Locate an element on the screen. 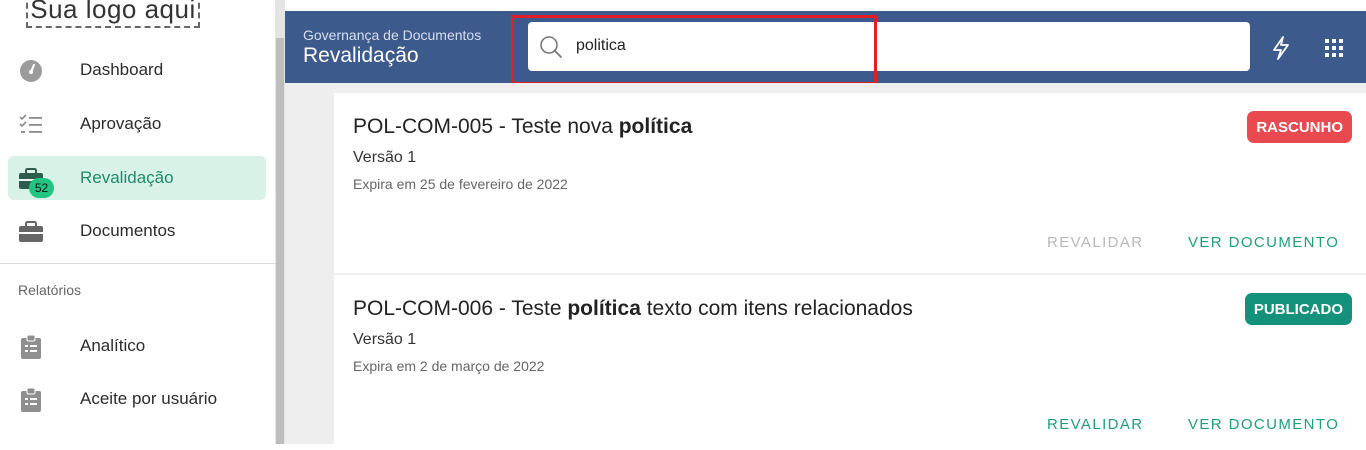 The image size is (1366, 450). sidebar-item-aprovacao: Aprovação is located at coordinates (137, 124).